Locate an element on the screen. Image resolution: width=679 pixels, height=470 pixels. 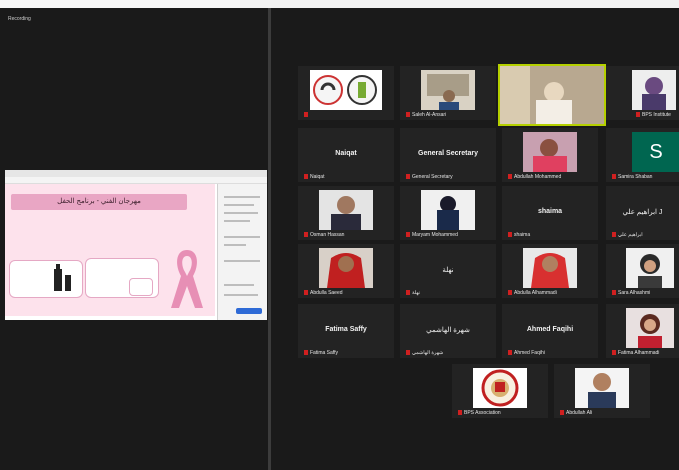
participant-tile: Saleh Al-Ansari is located at coordinates (448, 93).